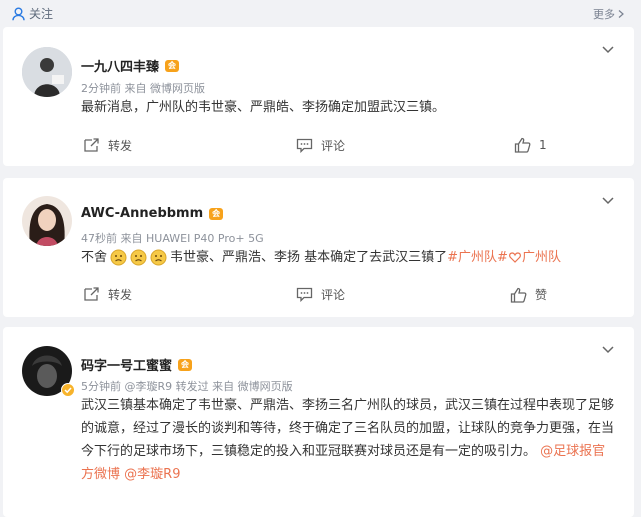 The width and height of the screenshot is (641, 517). I want to click on feed-topbar: 关注 更多, so click(320, 13).